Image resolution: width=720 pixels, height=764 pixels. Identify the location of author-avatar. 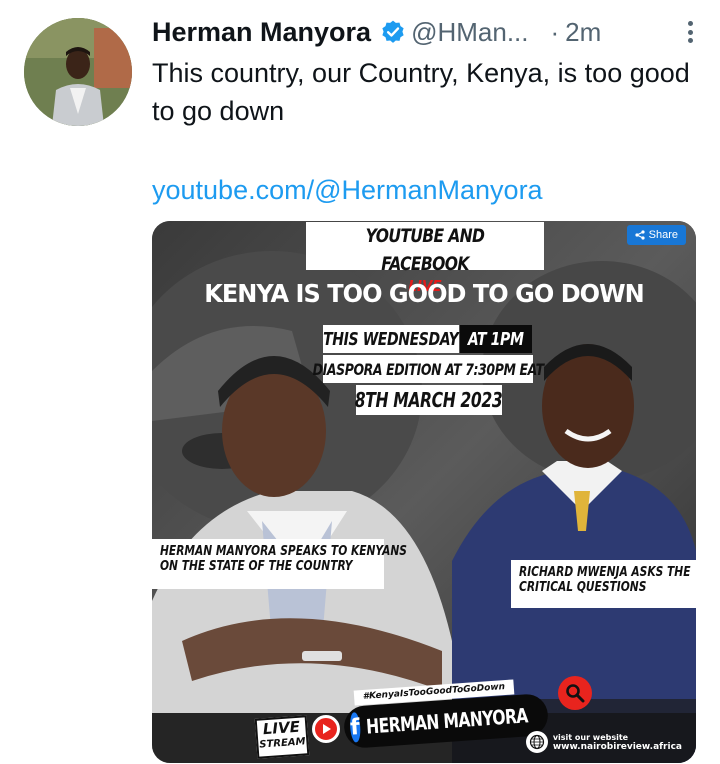
(78, 72).